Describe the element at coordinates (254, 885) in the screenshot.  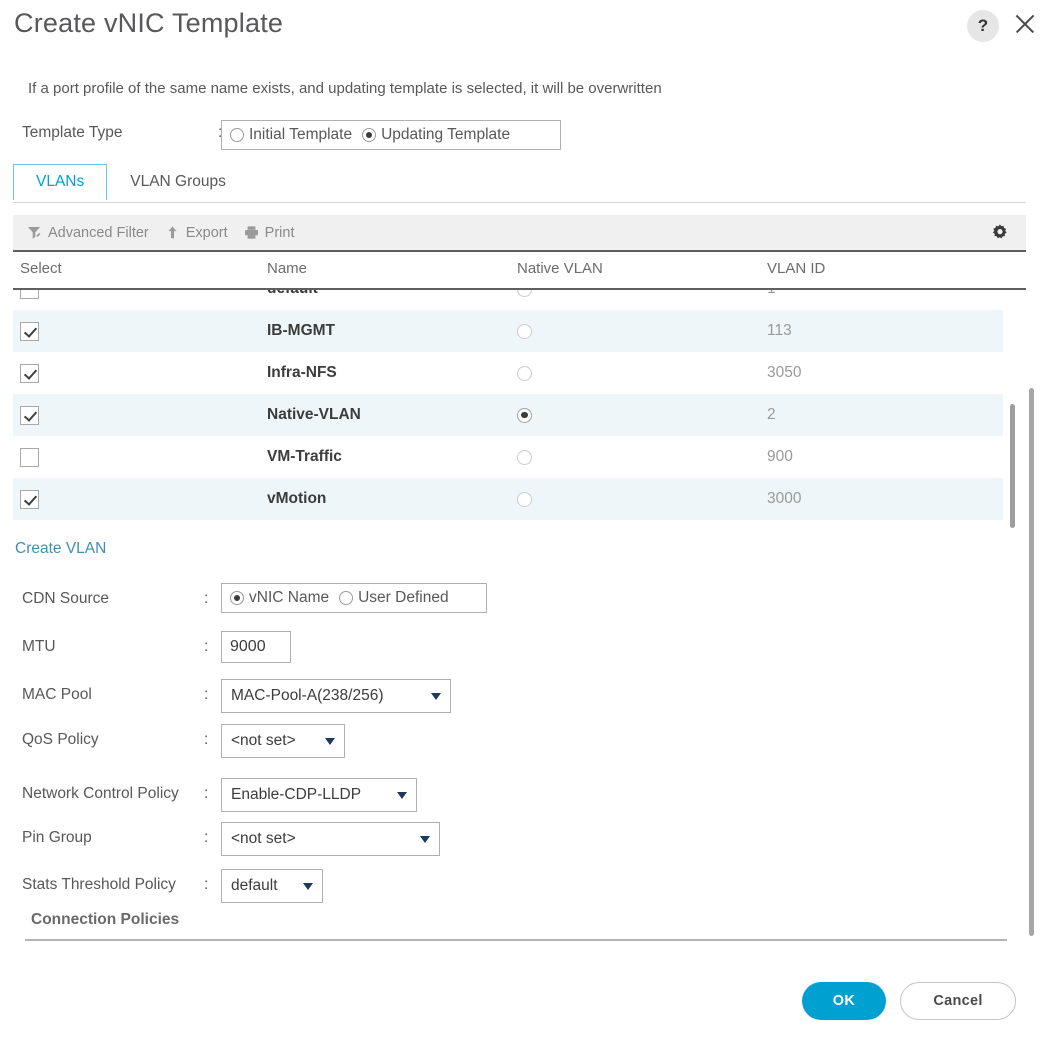
I see `stats-threshold-policy-value: default` at that location.